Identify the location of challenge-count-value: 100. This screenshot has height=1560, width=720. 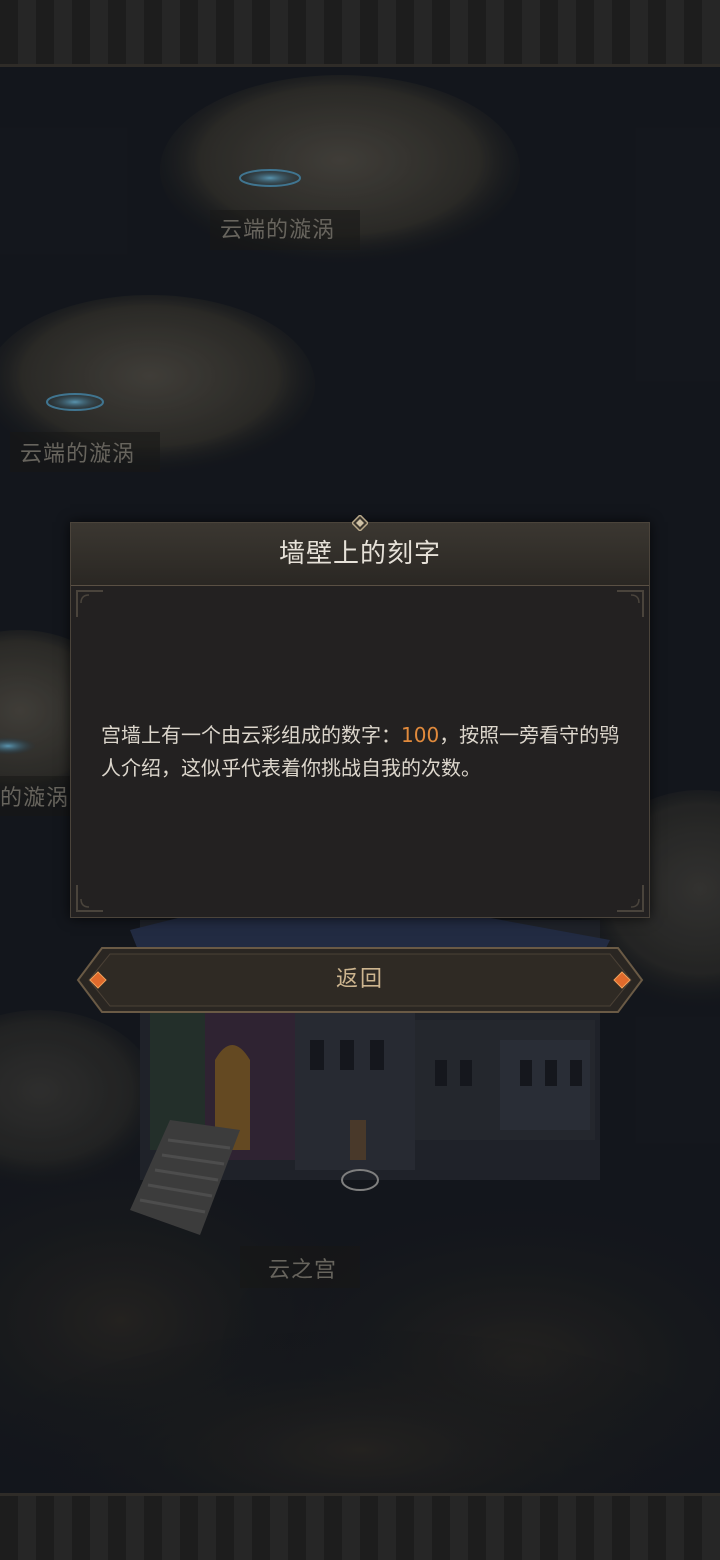
(420, 735).